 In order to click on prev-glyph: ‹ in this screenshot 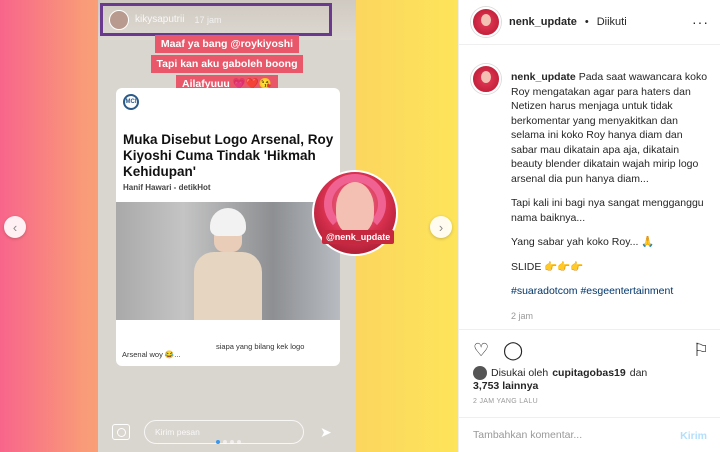, I will do `click(15, 227)`.